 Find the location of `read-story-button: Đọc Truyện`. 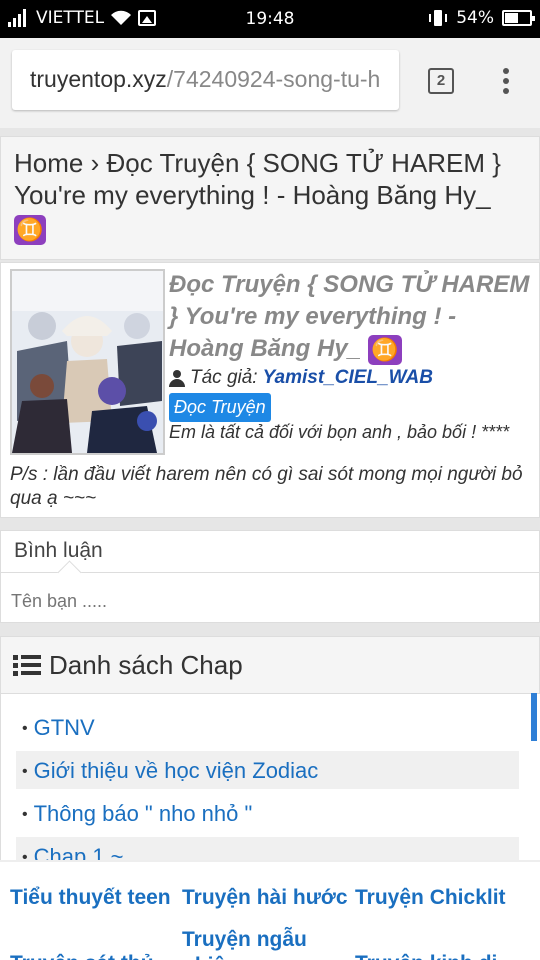

read-story-button: Đọc Truyện is located at coordinates (220, 407).